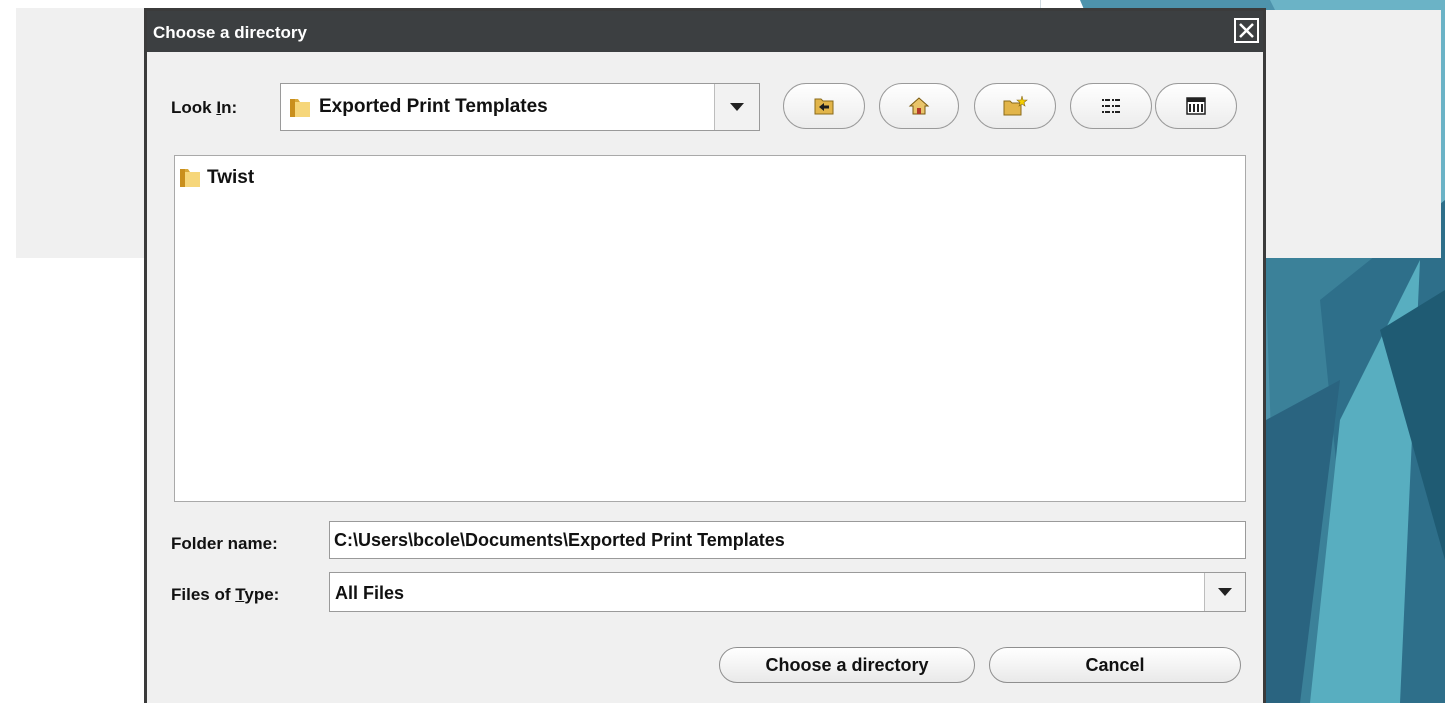 This screenshot has width=1445, height=703. Describe the element at coordinates (224, 543) in the screenshot. I see `folder-name-label: Folder name:` at that location.